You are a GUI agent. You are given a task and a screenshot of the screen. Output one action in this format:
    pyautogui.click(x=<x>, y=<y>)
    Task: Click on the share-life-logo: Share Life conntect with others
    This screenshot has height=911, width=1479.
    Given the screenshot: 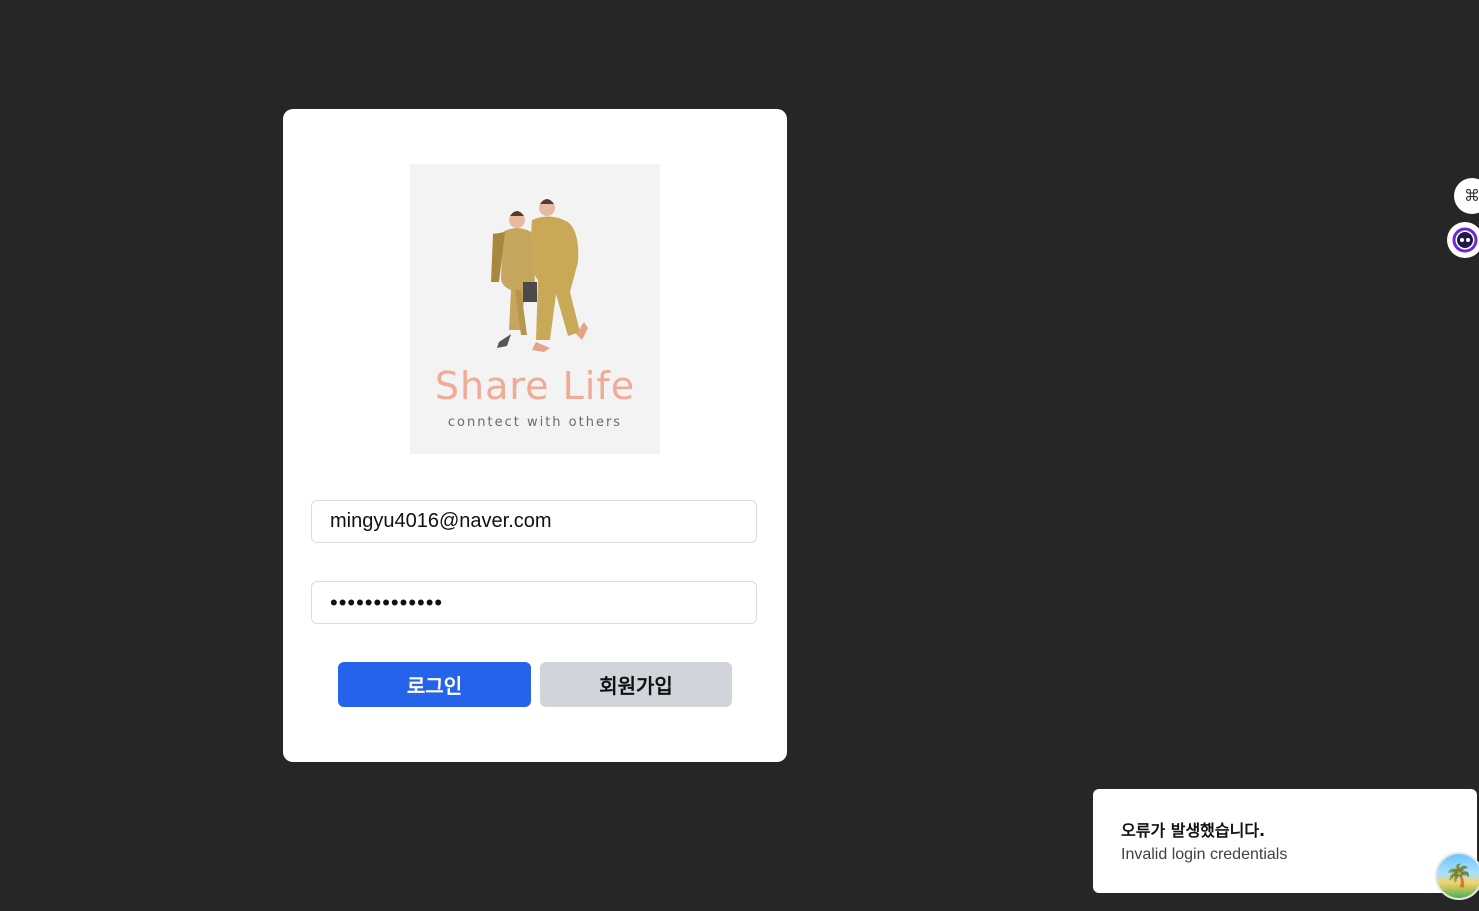 What is the action you would take?
    pyautogui.click(x=535, y=309)
    